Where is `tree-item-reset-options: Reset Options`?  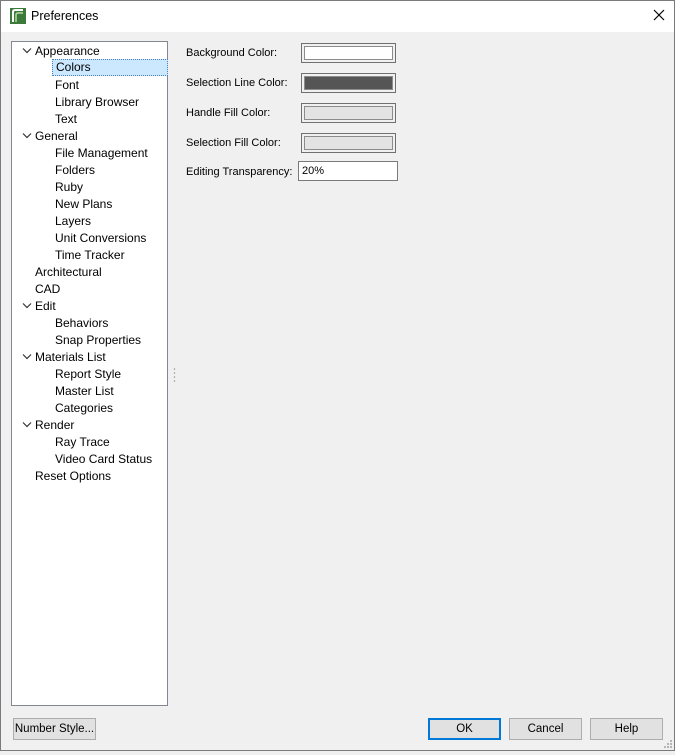 tree-item-reset-options: Reset Options is located at coordinates (73, 476).